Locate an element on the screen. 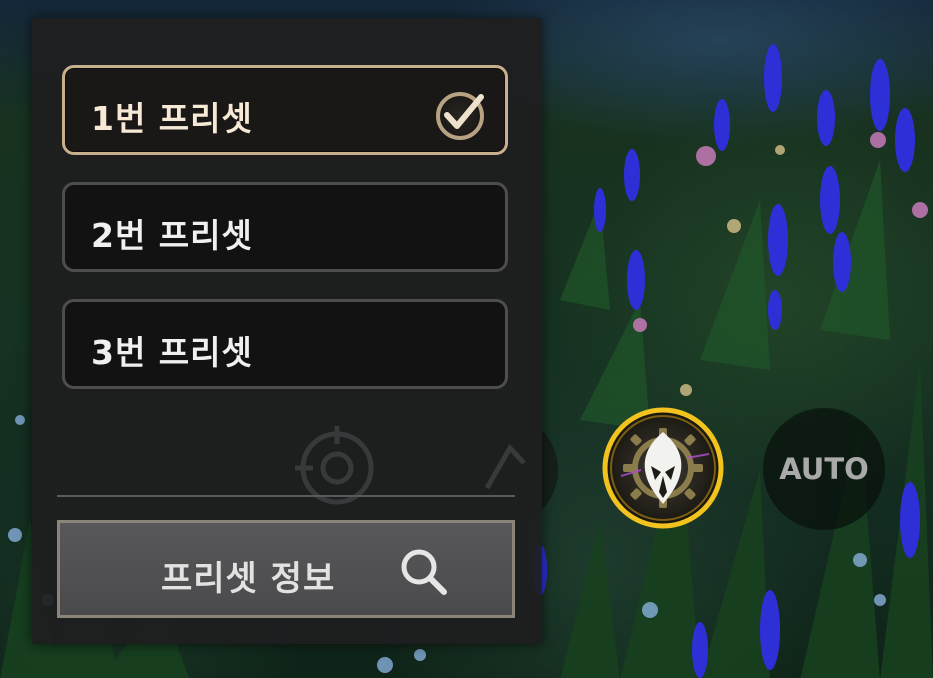 This screenshot has width=933, height=678. preset-item-2: 2번 프리셋 is located at coordinates (285, 227).